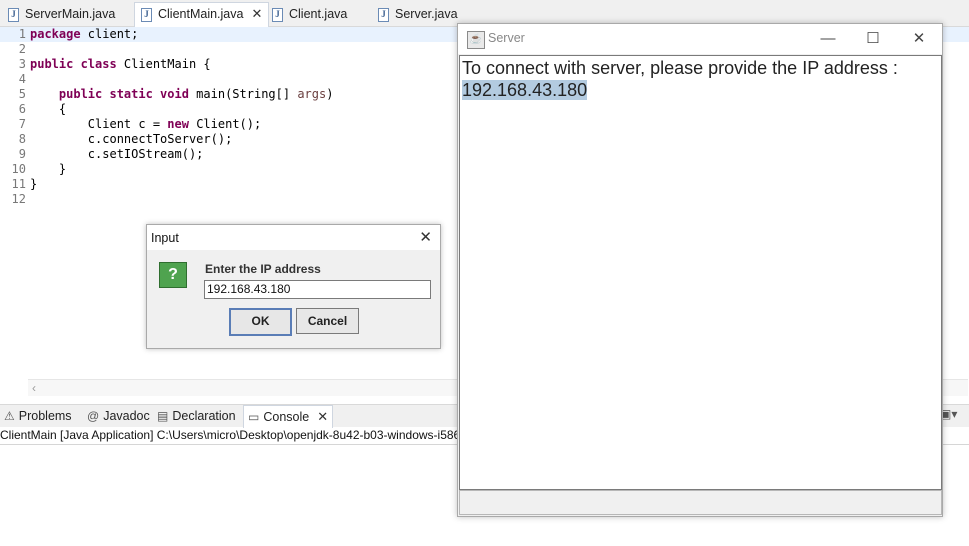  What do you see at coordinates (130, 124) in the screenshot?
I see `code-line: 7 Client c = new Client();` at bounding box center [130, 124].